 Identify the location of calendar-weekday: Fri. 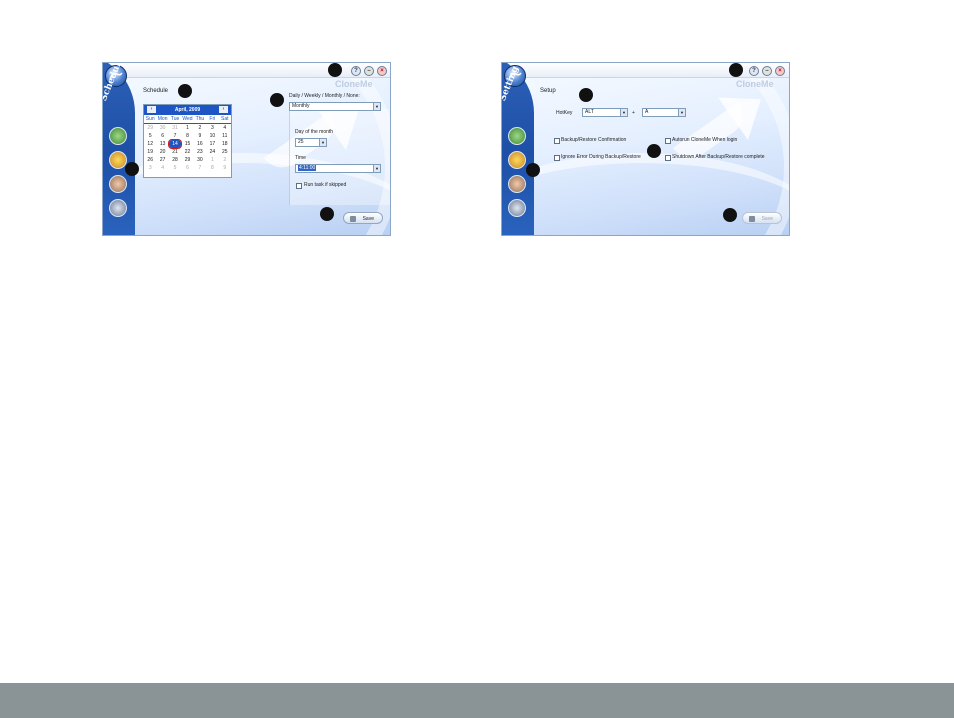
(212, 119).